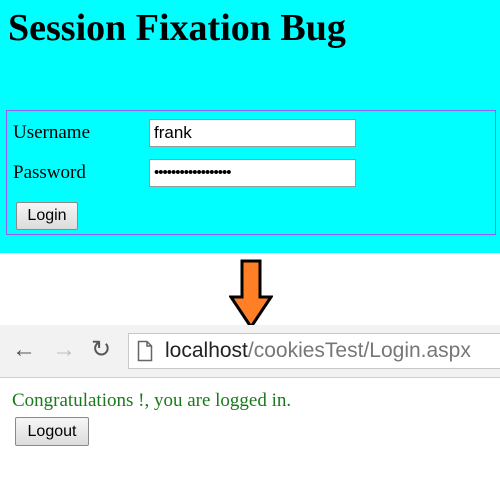 The width and height of the screenshot is (500, 480). Describe the element at coordinates (206, 350) in the screenshot. I see `url-host: localhost` at that location.